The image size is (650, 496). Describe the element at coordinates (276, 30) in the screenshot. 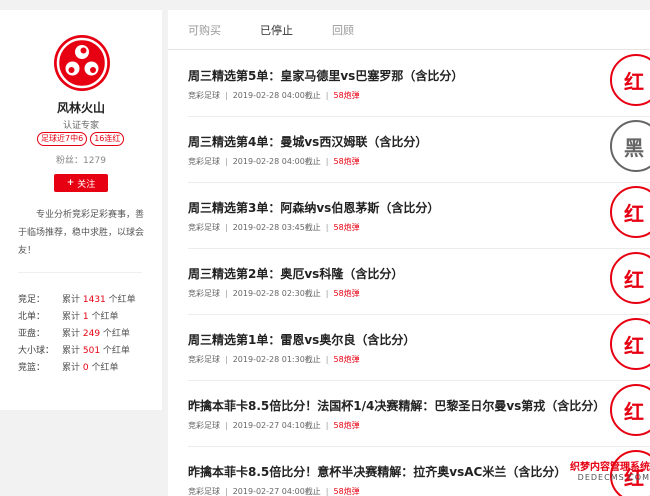

I see `tab-stopped: 已停止` at that location.